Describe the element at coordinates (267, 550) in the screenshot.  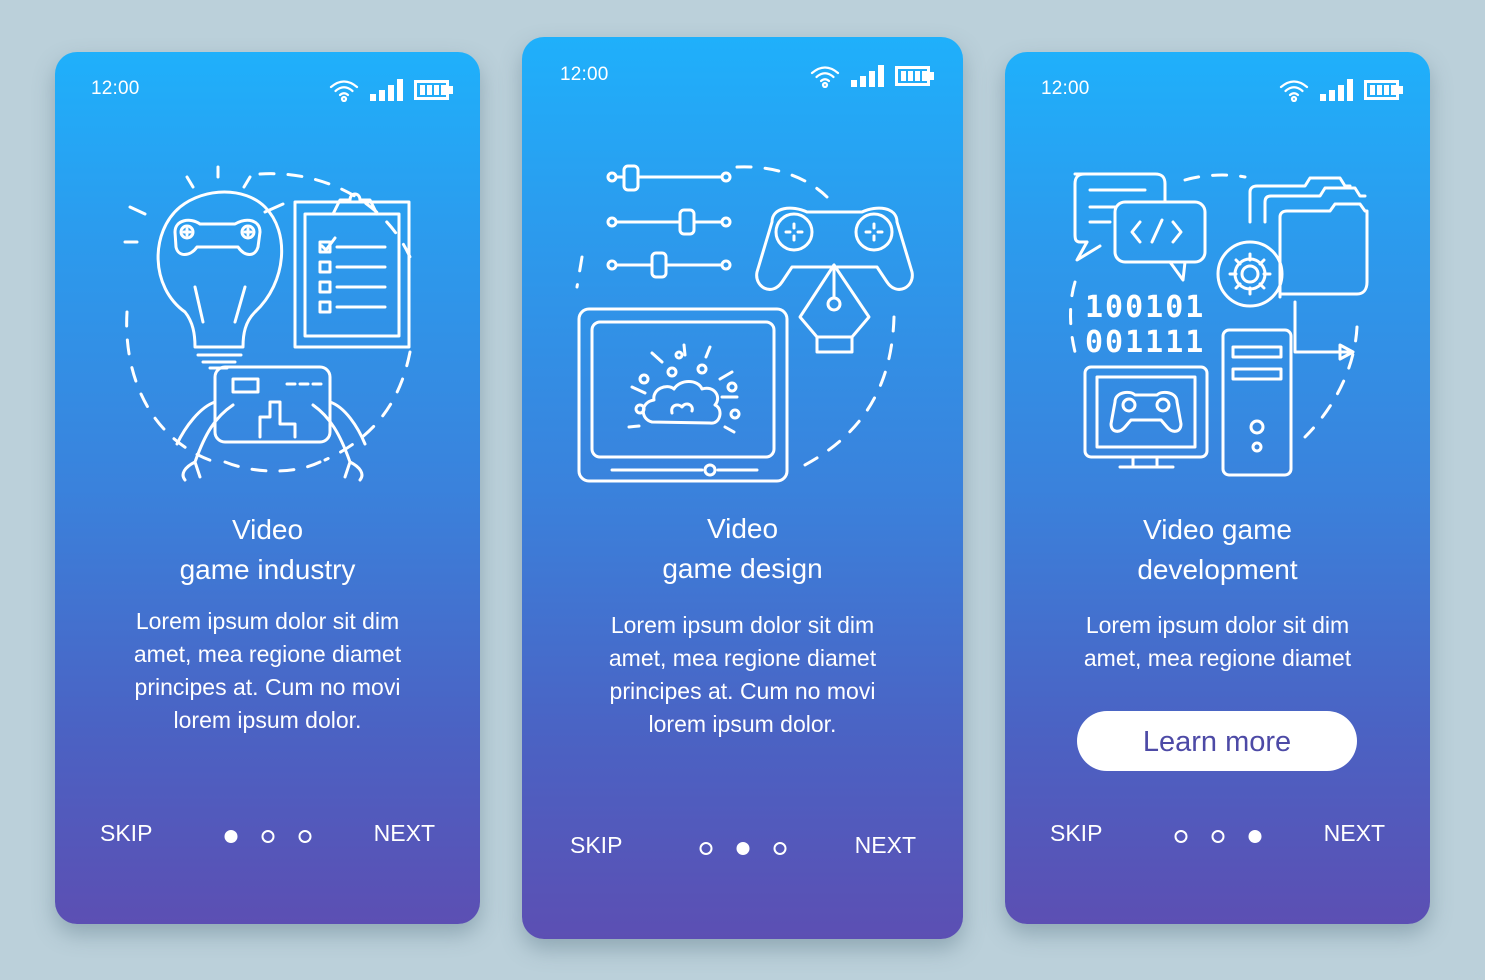
I see `screen-title: Video game industry` at that location.